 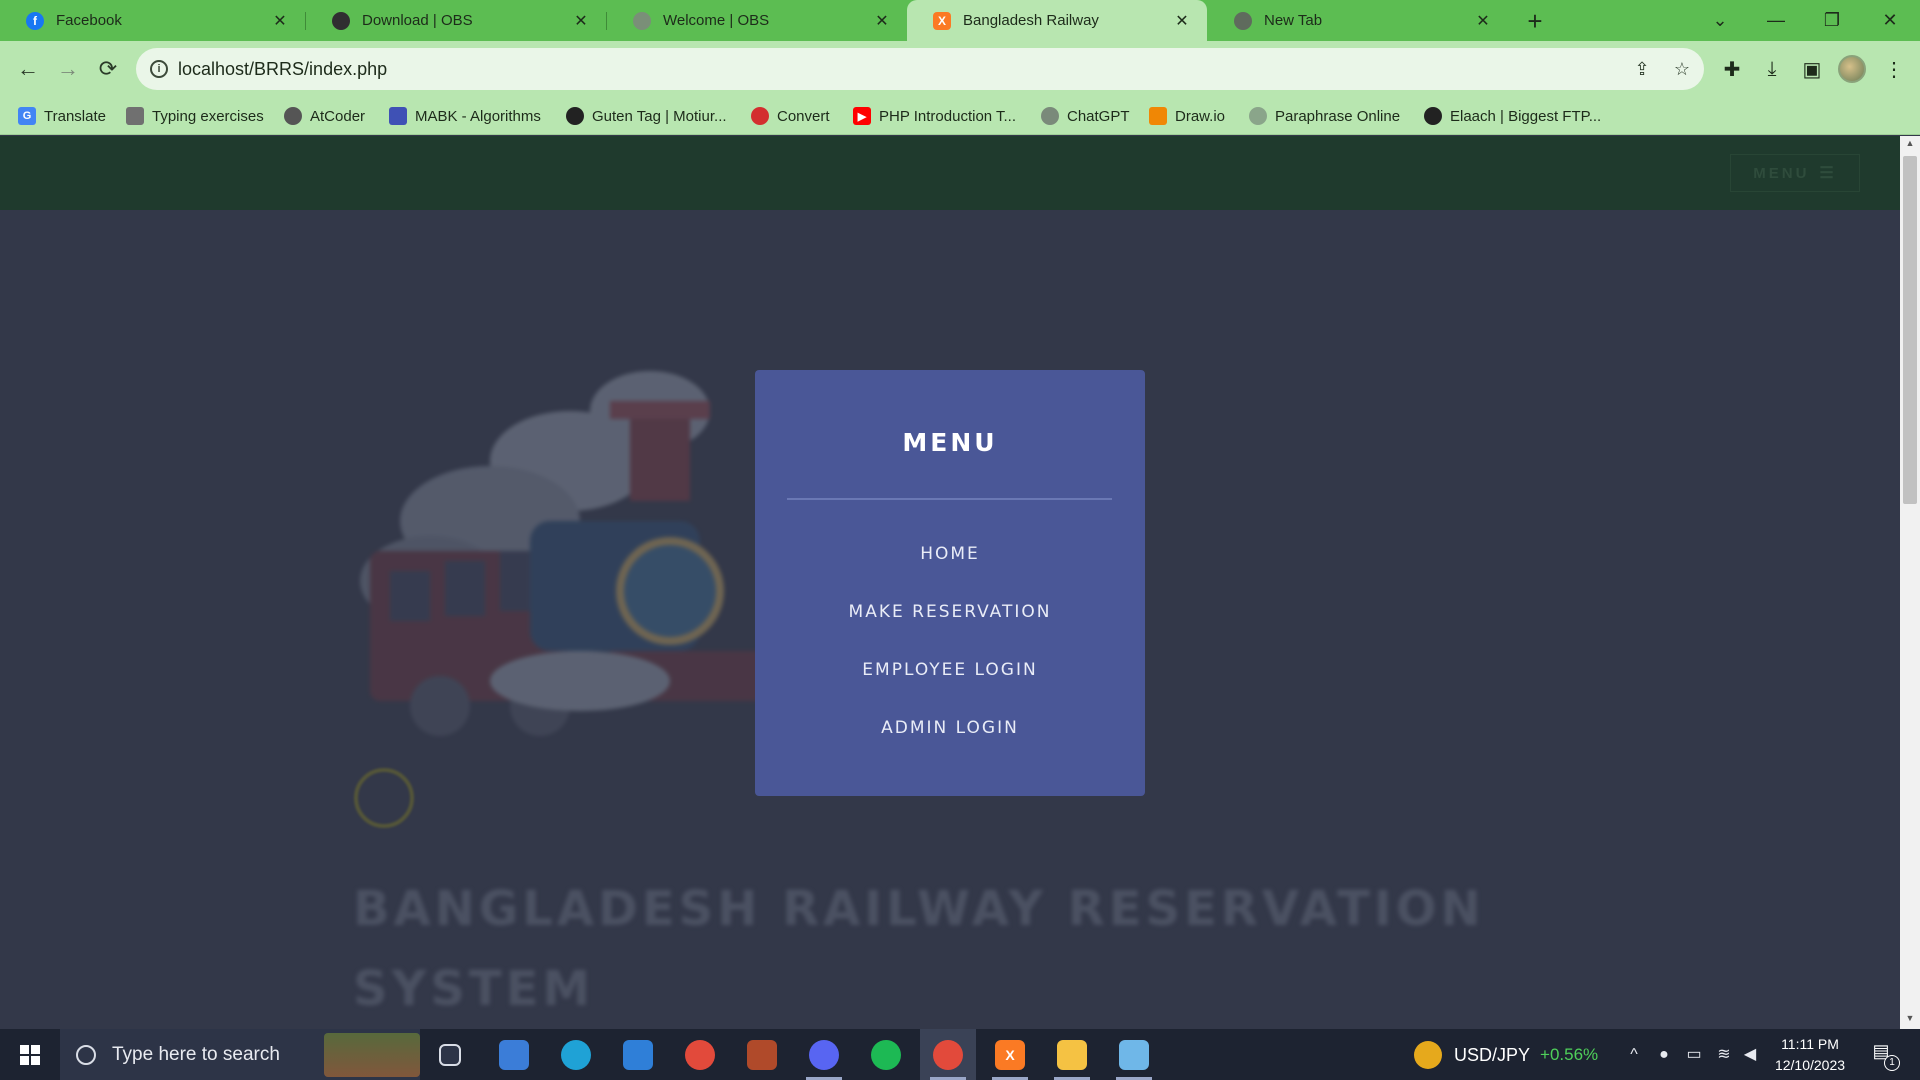 What do you see at coordinates (1890, 20) in the screenshot?
I see `close-window-button: ✕` at bounding box center [1890, 20].